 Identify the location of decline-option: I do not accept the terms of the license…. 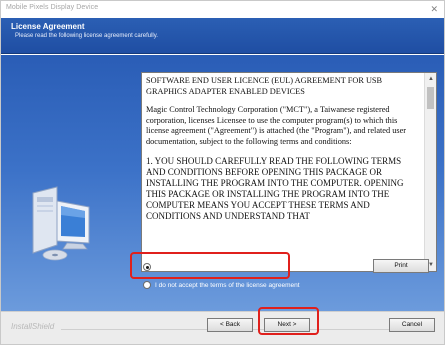
(221, 285).